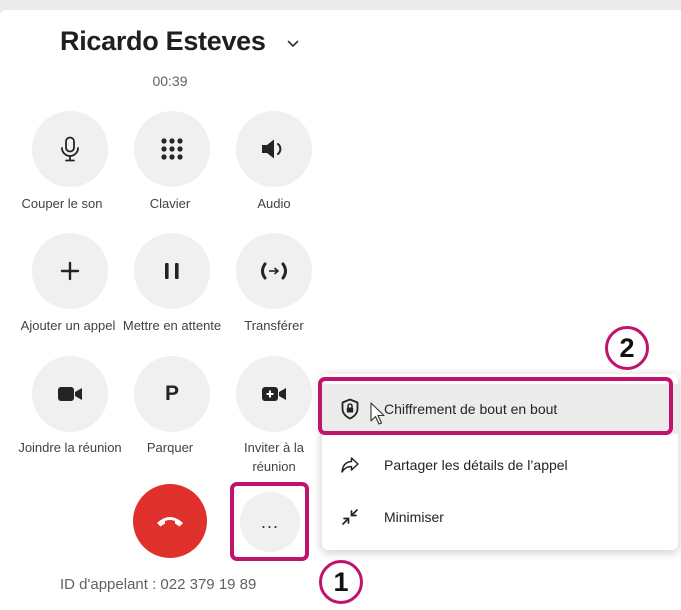  What do you see at coordinates (269, 521) in the screenshot?
I see `highlight-box-more-options` at bounding box center [269, 521].